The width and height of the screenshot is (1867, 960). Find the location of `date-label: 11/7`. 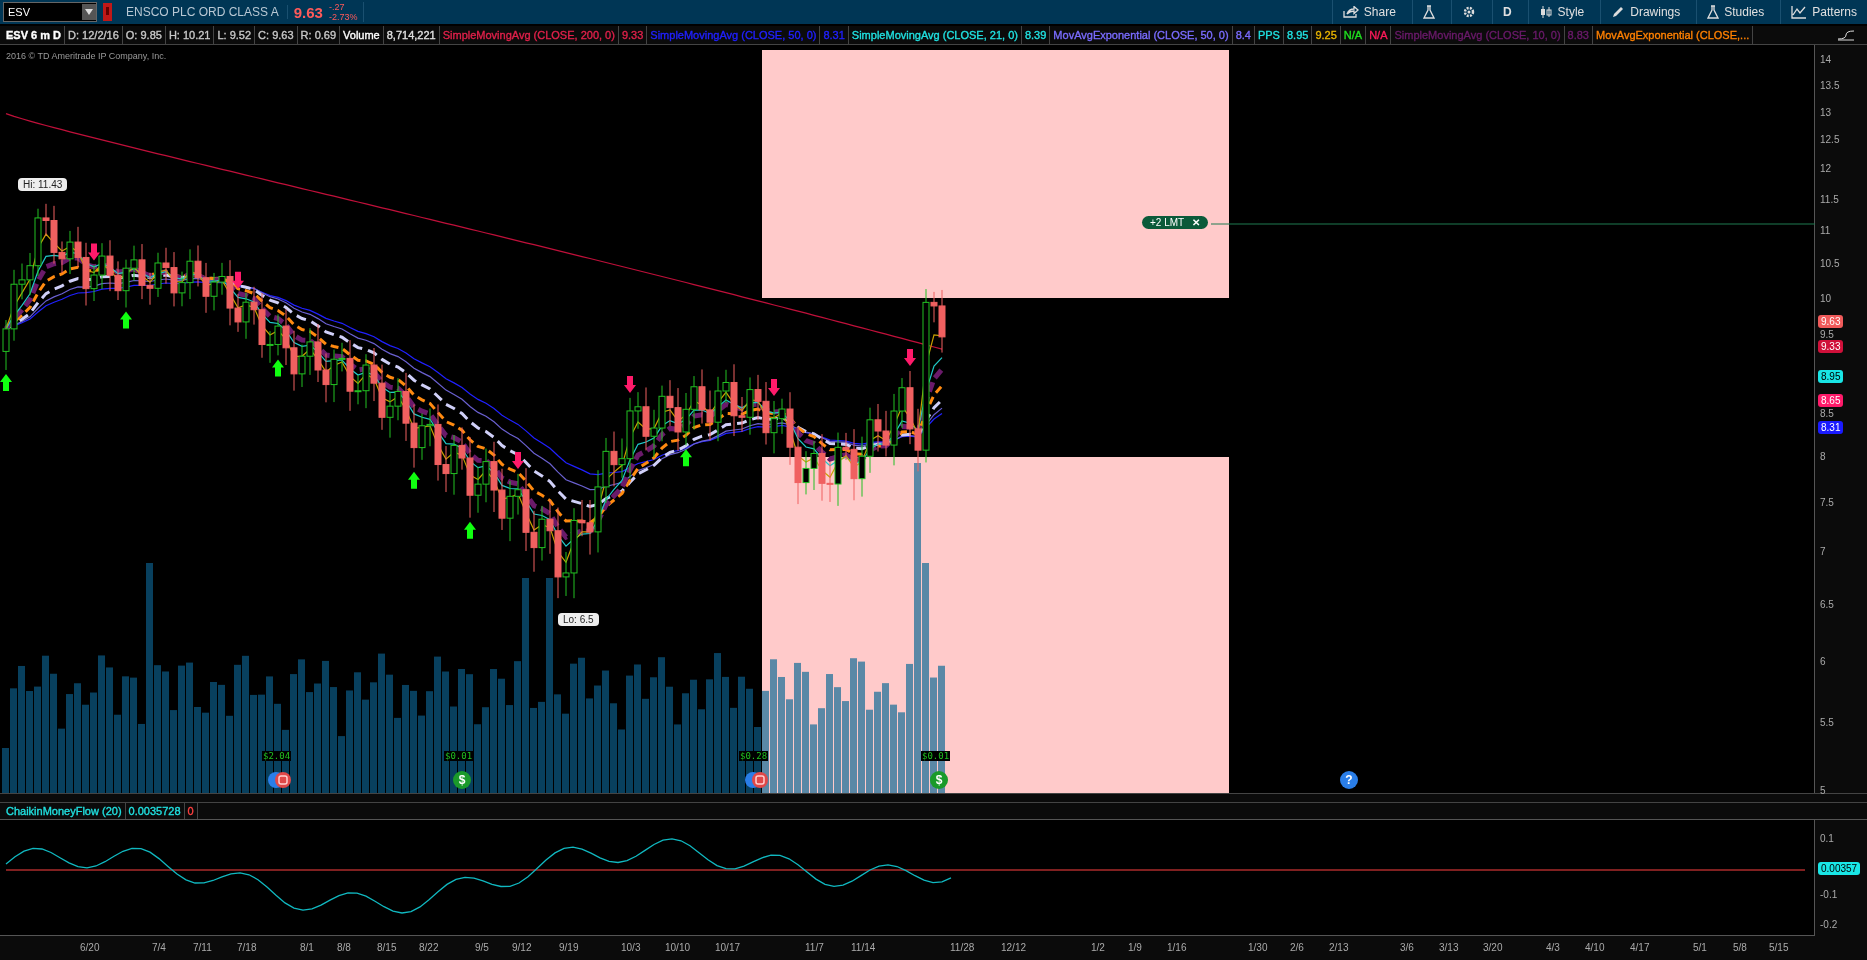

date-label: 11/7 is located at coordinates (814, 947).